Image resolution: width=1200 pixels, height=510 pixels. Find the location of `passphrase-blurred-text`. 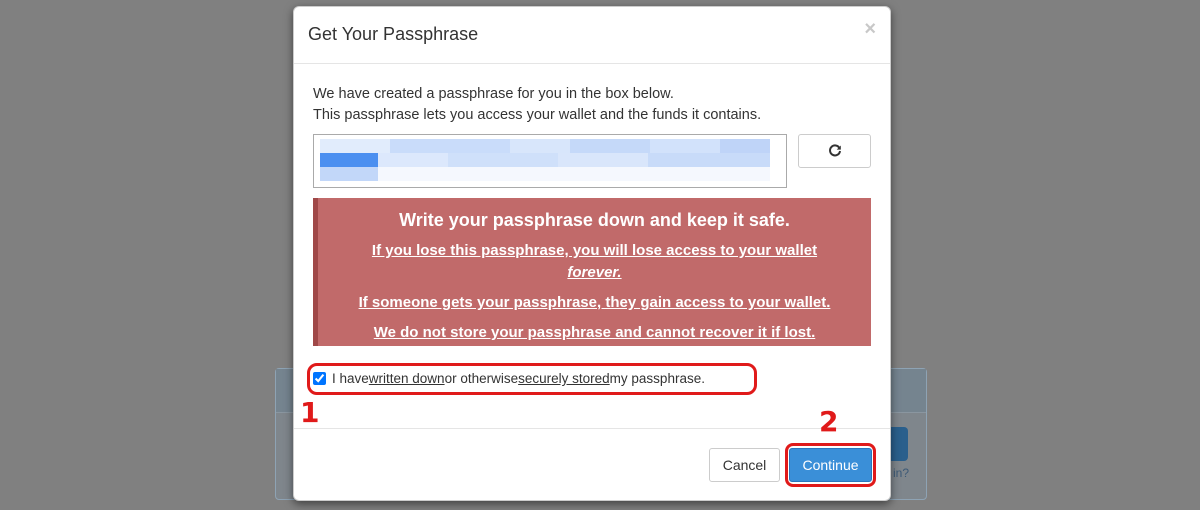

passphrase-blurred-text is located at coordinates (545, 161).